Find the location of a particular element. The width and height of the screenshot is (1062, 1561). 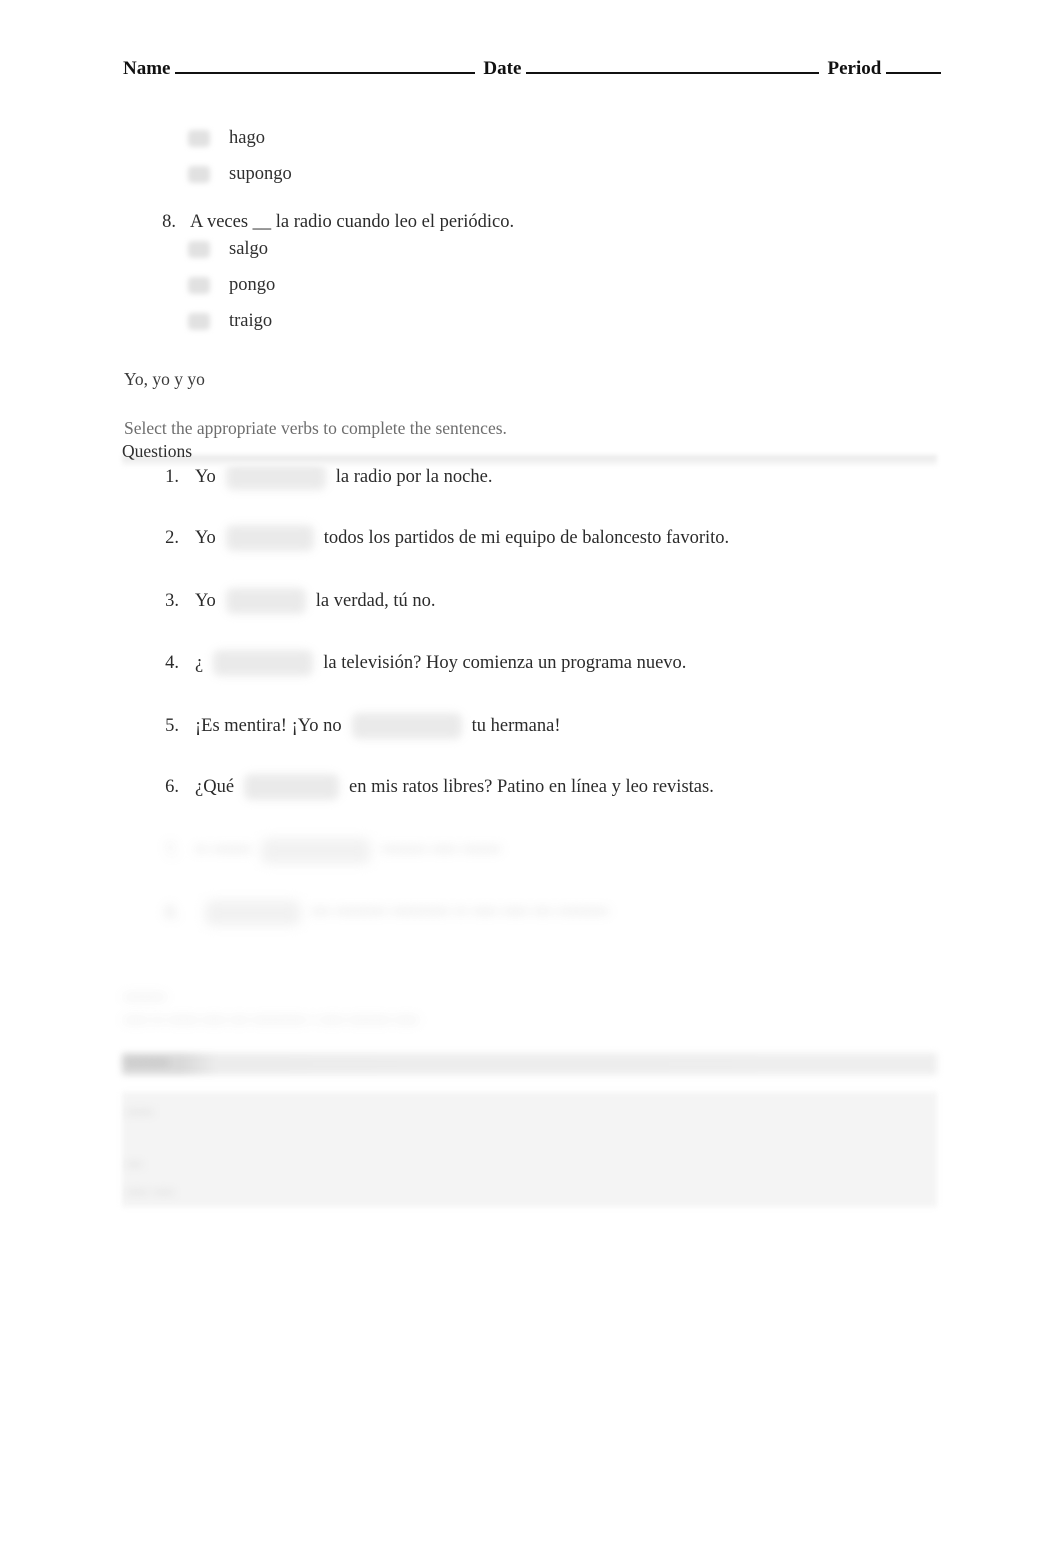

choice-label: pongo is located at coordinates (252, 285).